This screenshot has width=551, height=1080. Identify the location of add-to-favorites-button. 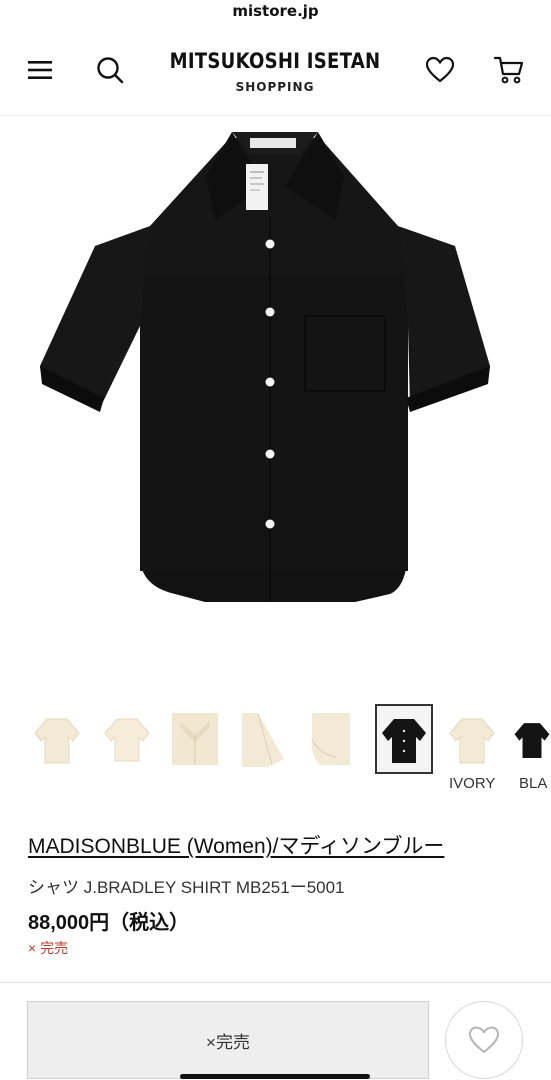
(484, 1040).